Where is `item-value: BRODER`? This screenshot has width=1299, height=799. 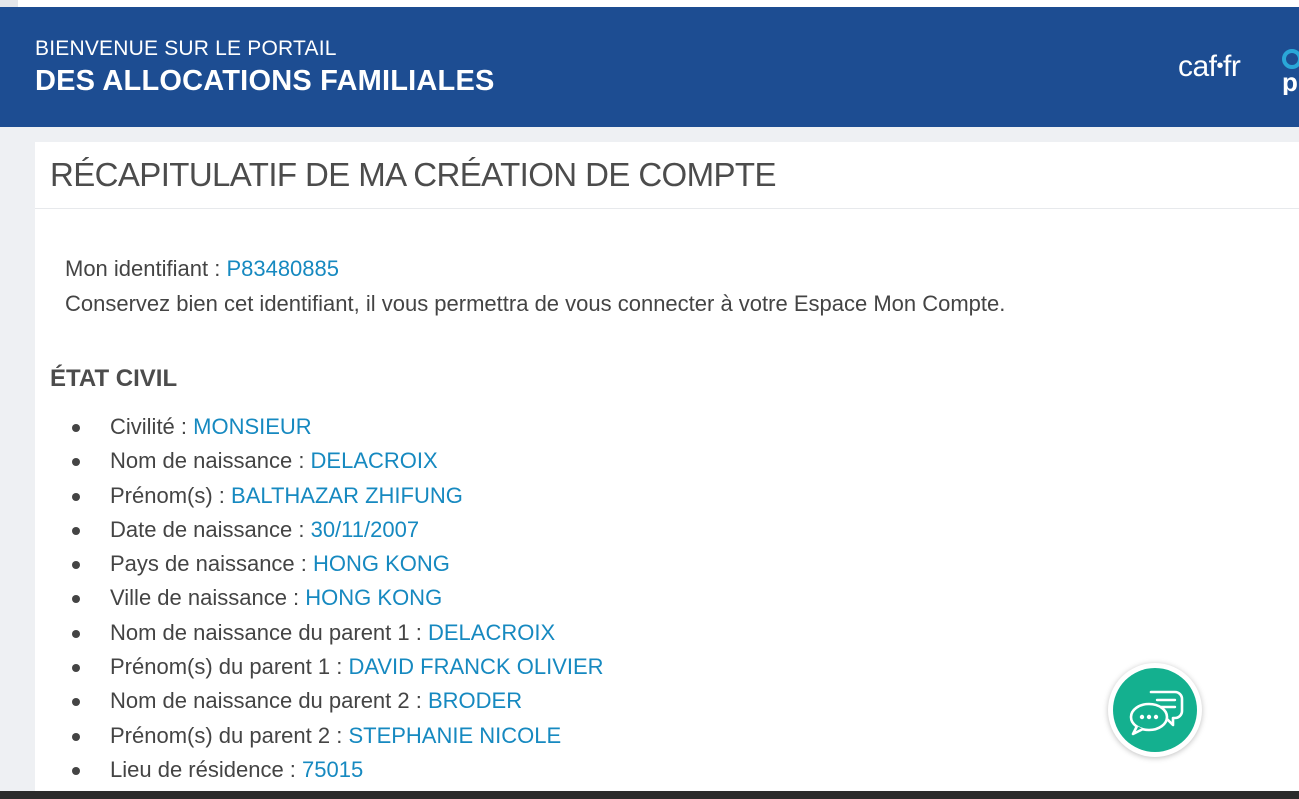 item-value: BRODER is located at coordinates (475, 701).